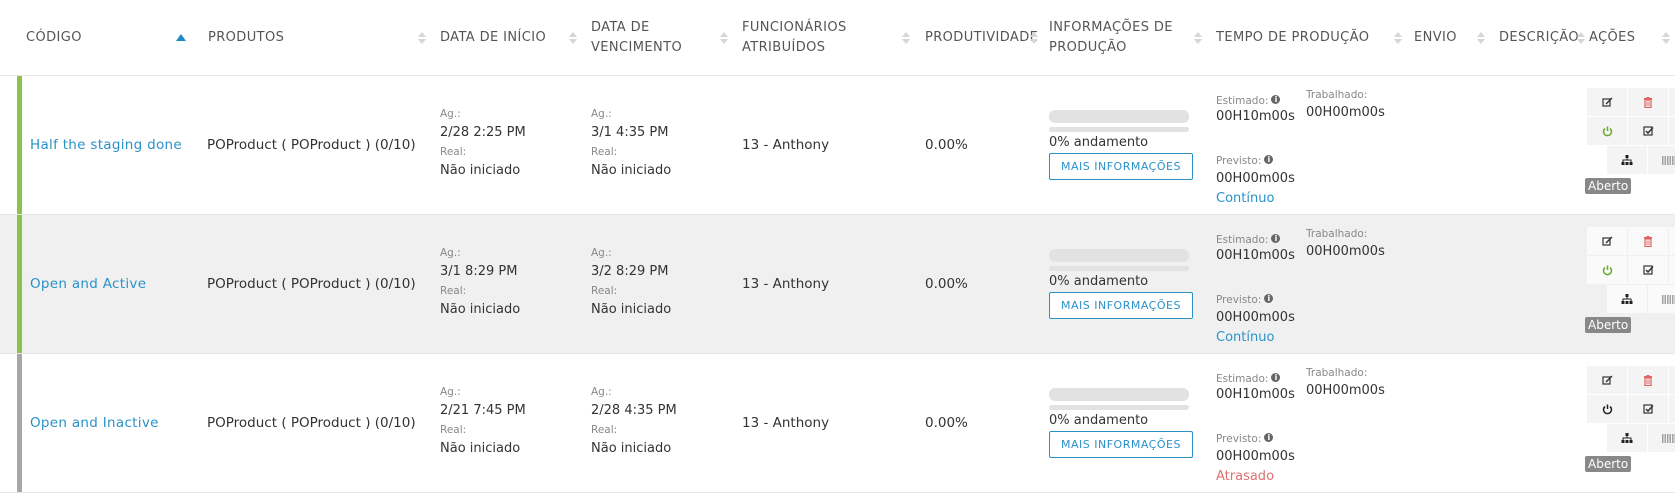 This screenshot has height=493, width=1675. What do you see at coordinates (1581, 37) in the screenshot?
I see `sort-icon-descricao` at bounding box center [1581, 37].